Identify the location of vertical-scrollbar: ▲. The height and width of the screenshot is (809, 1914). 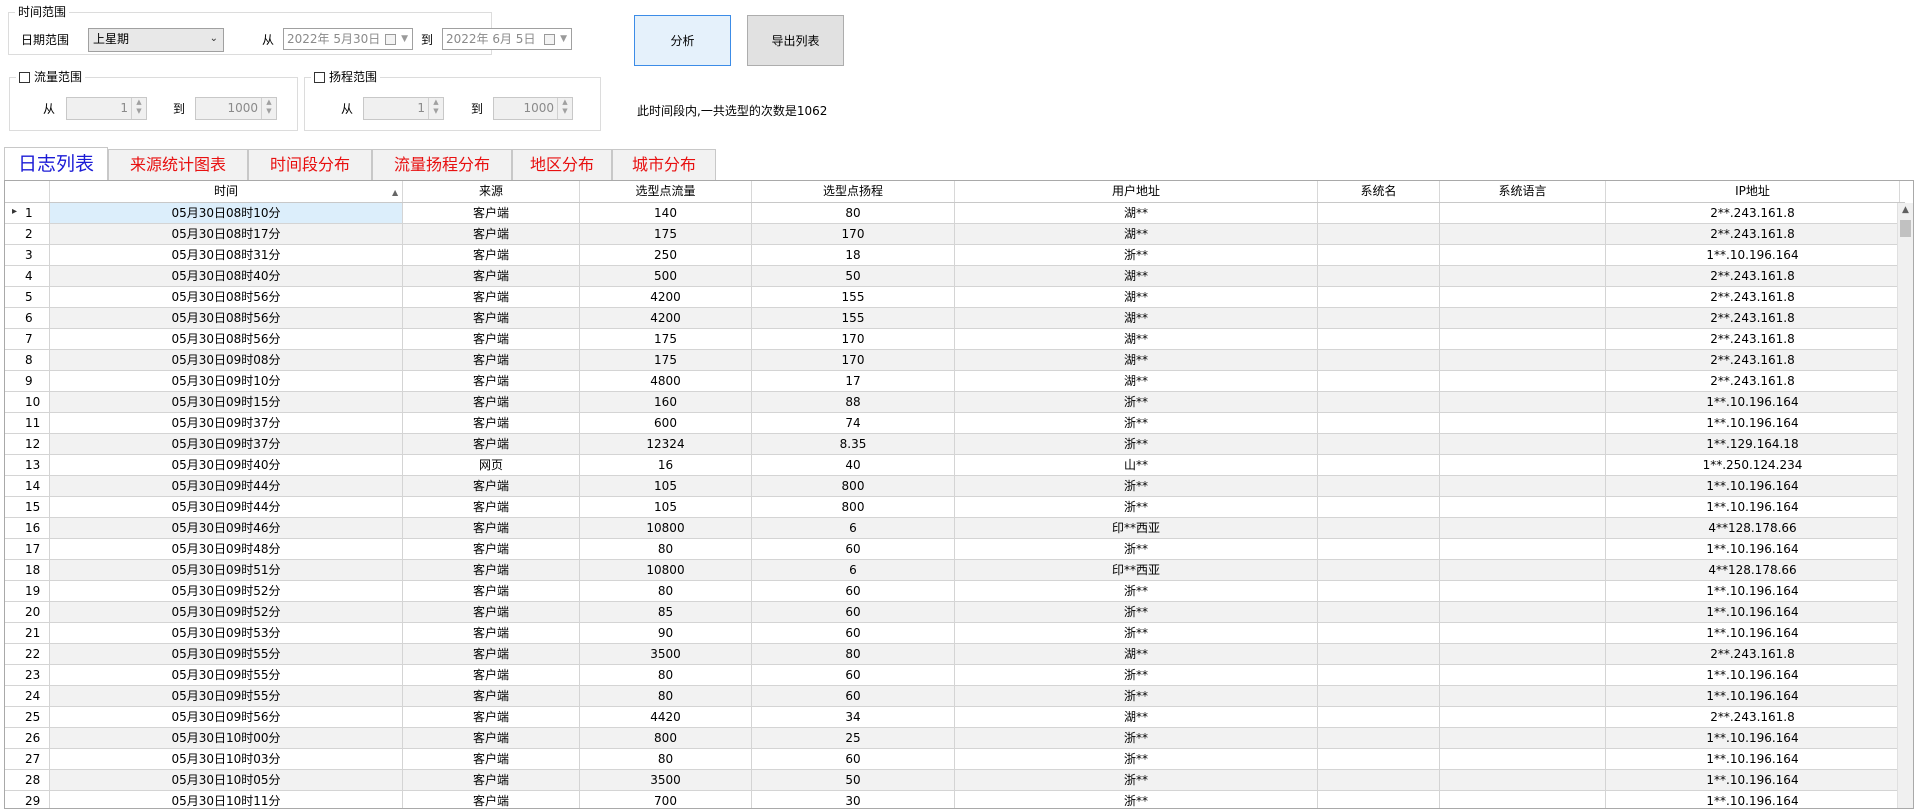
(1905, 505).